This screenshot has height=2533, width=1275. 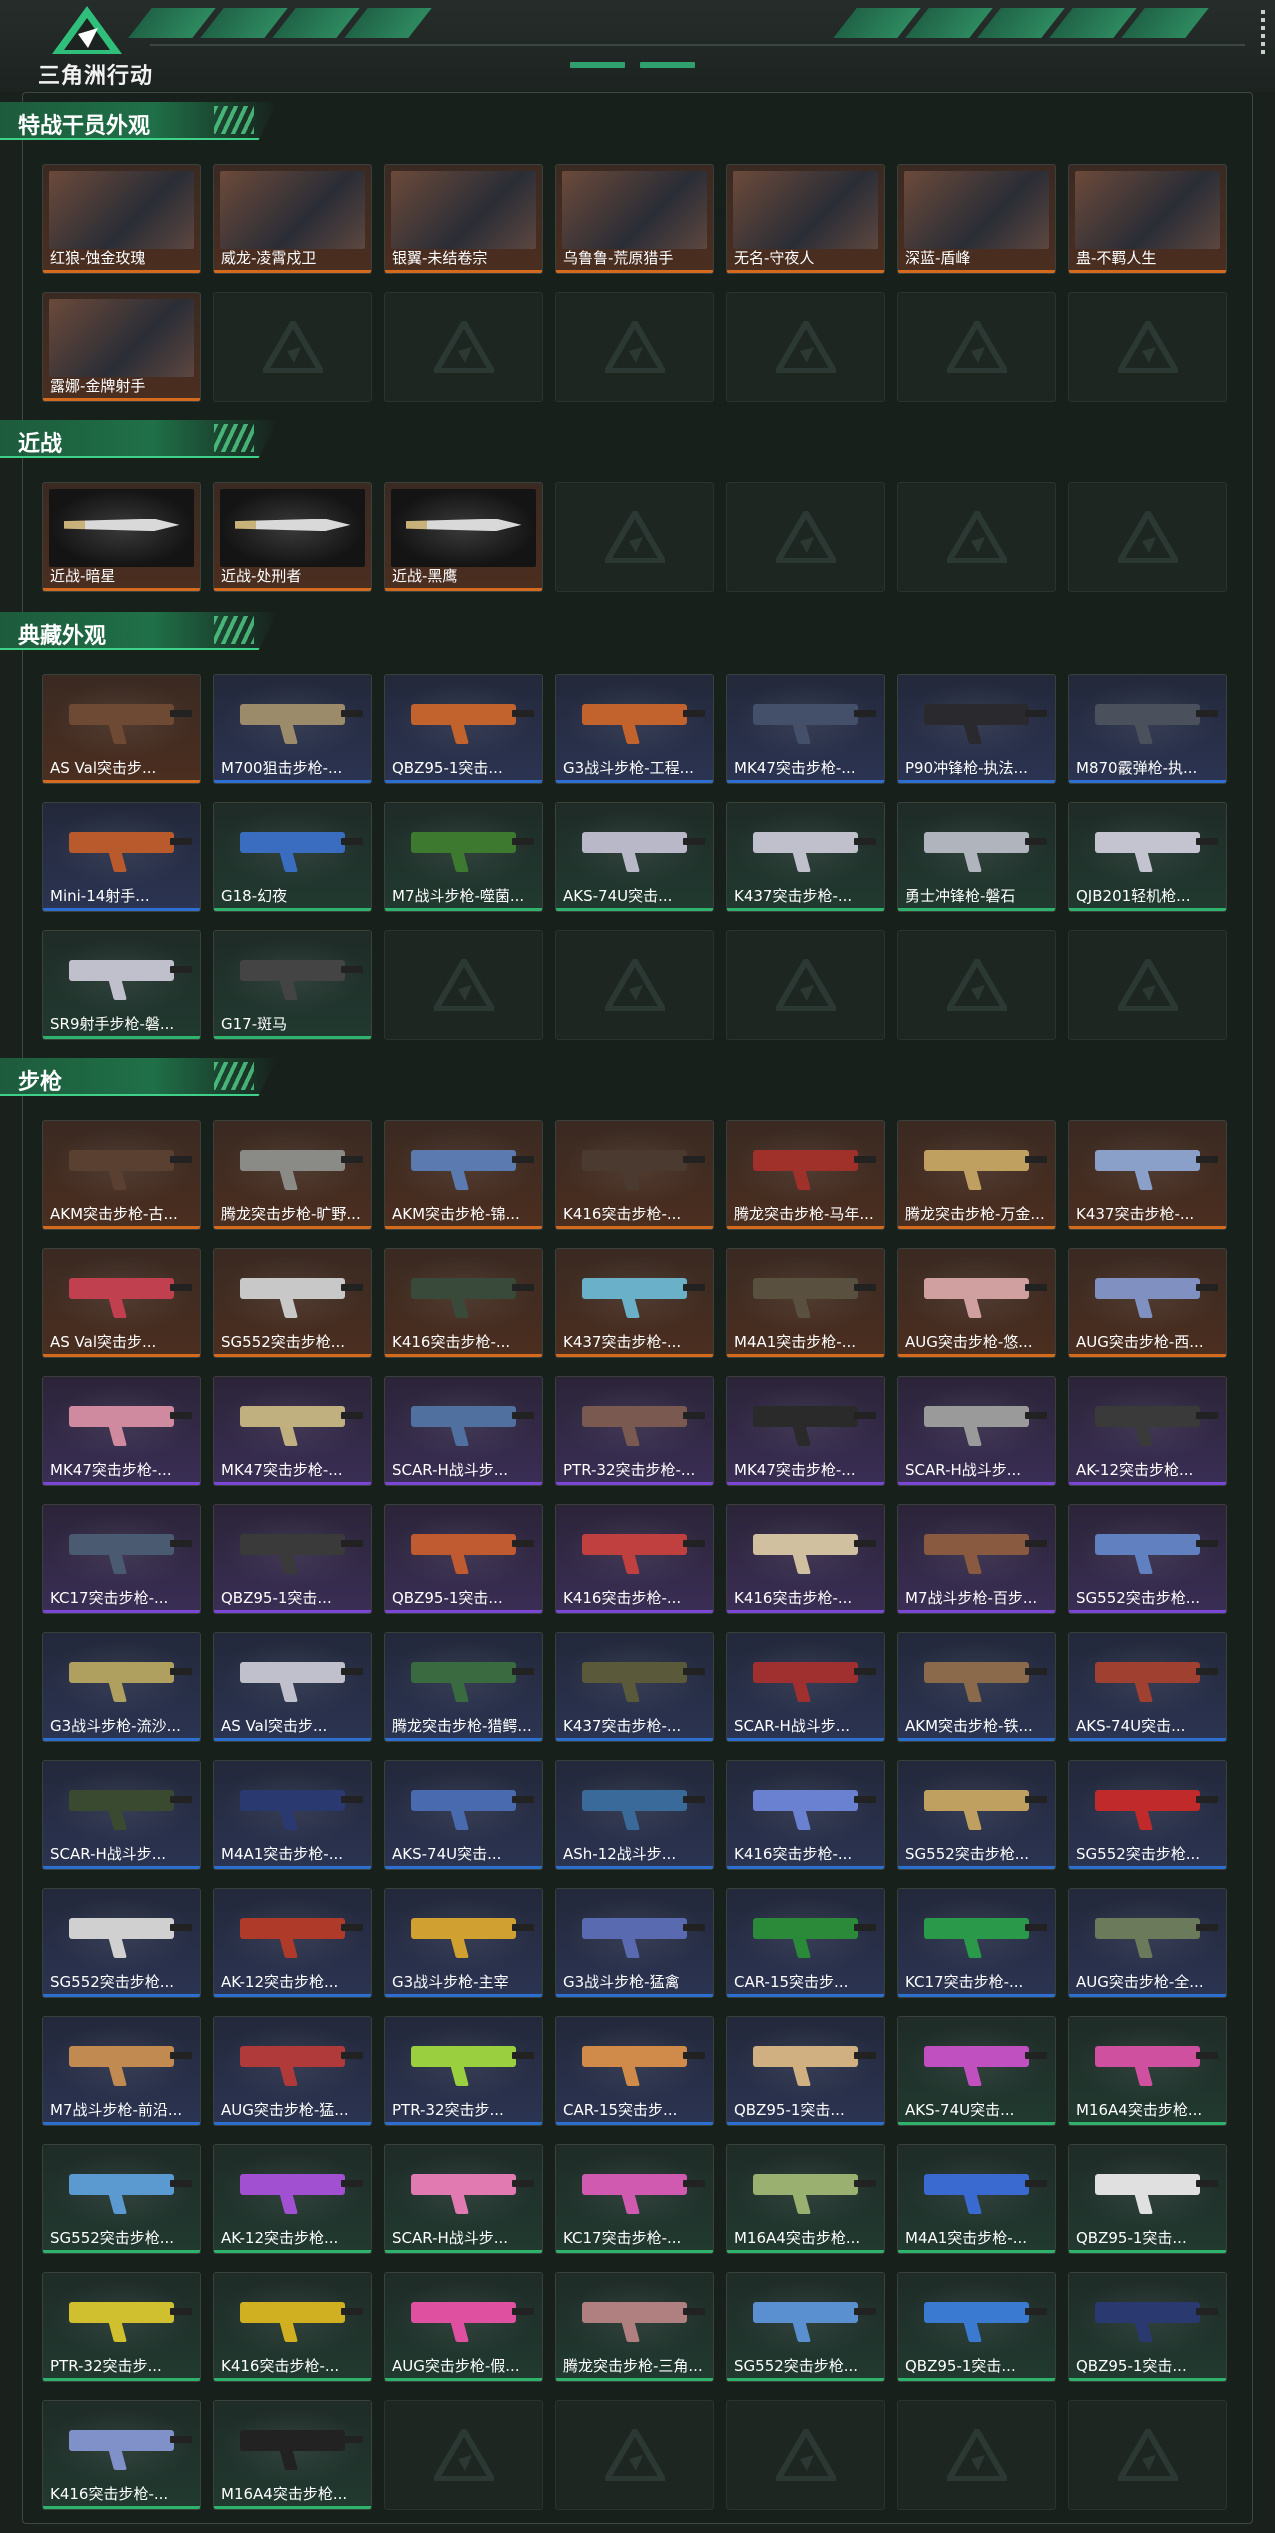 I want to click on item-card: 露娜-金牌射手, so click(x=121, y=347).